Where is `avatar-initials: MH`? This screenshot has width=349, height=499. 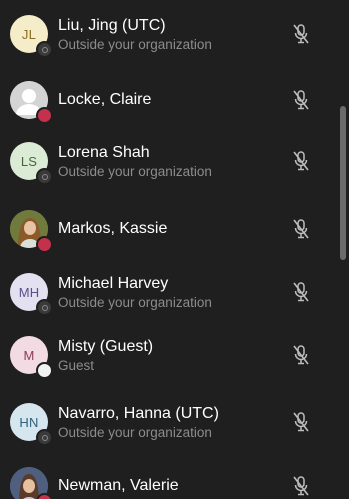 avatar-initials: MH is located at coordinates (29, 292).